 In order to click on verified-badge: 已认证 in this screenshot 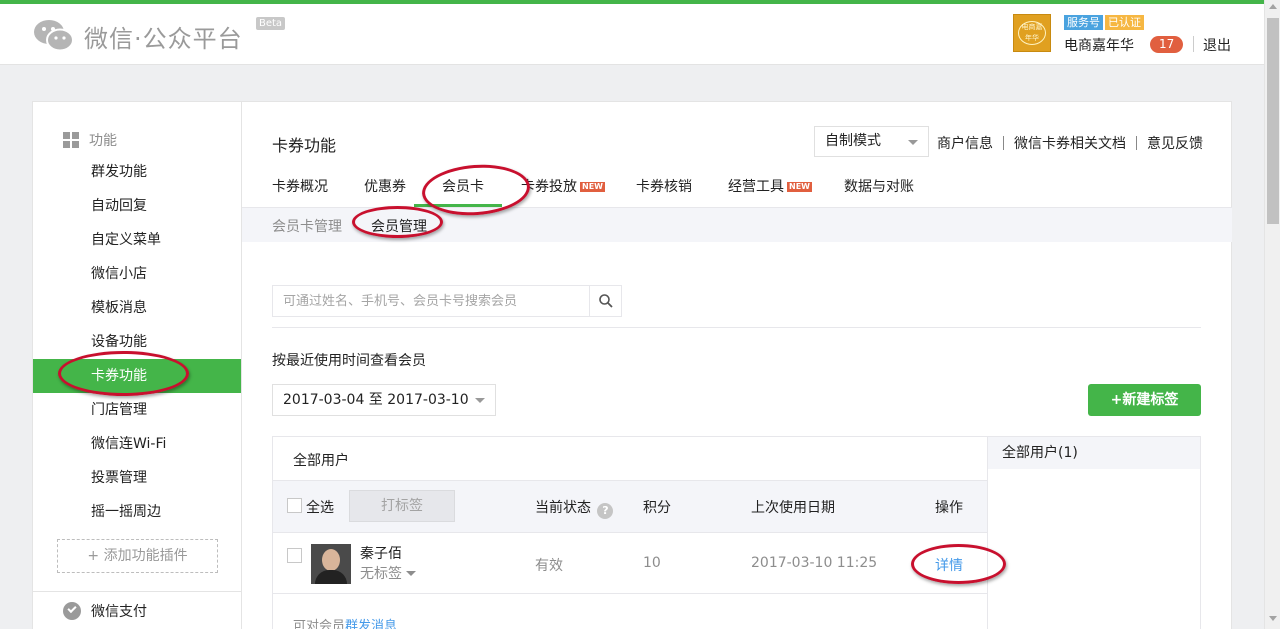, I will do `click(1124, 22)`.